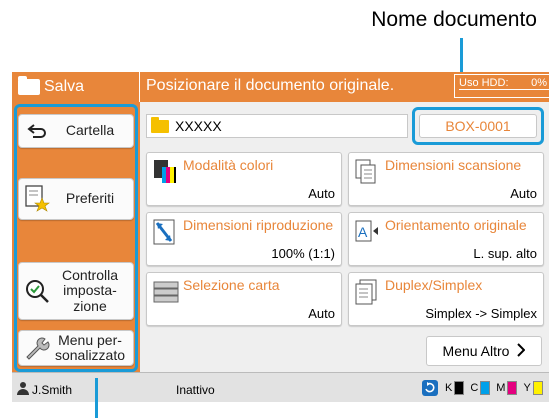 This screenshot has height=418, width=549. I want to click on sidebar-item-controlla: Controlla imposta-zione, so click(76, 291).